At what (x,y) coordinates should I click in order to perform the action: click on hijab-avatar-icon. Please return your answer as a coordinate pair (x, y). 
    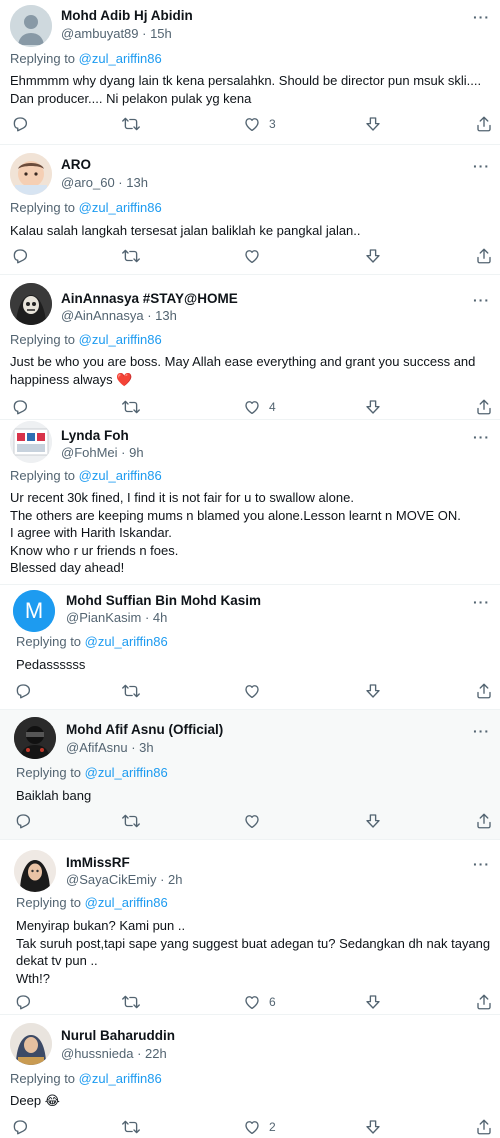
    Looking at the image, I should click on (35, 871).